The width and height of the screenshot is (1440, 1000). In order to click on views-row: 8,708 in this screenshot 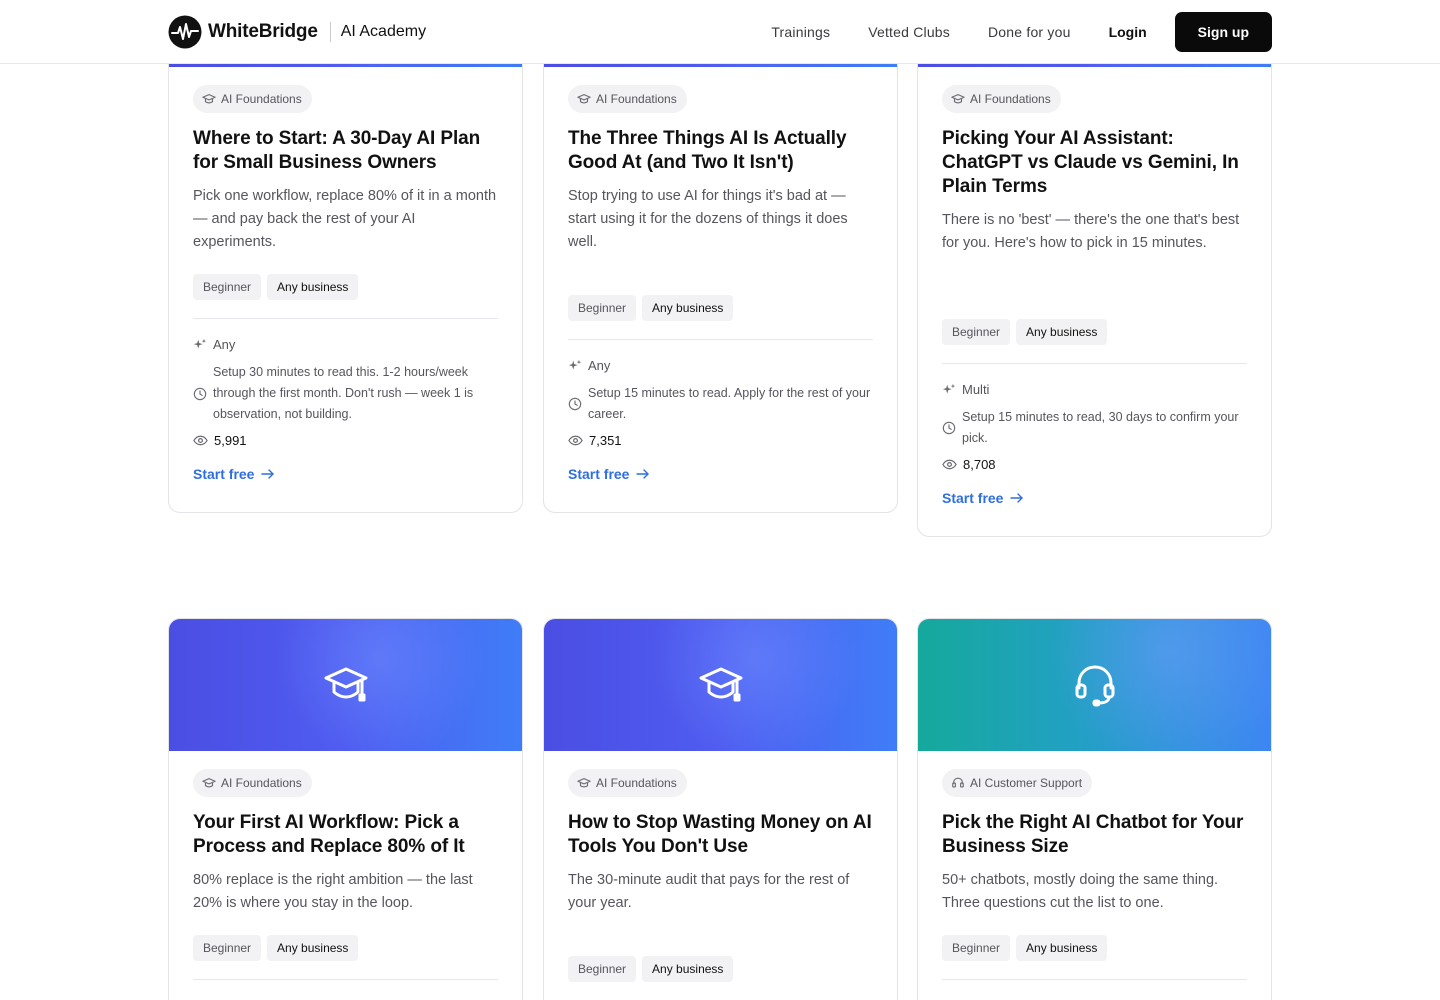, I will do `click(1094, 464)`.